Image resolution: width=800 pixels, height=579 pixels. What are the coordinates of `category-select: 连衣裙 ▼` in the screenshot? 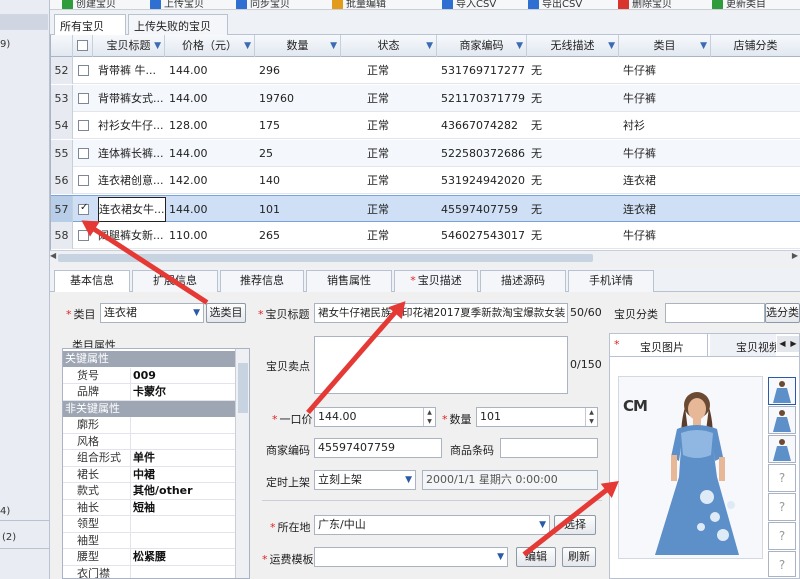 It's located at (152, 313).